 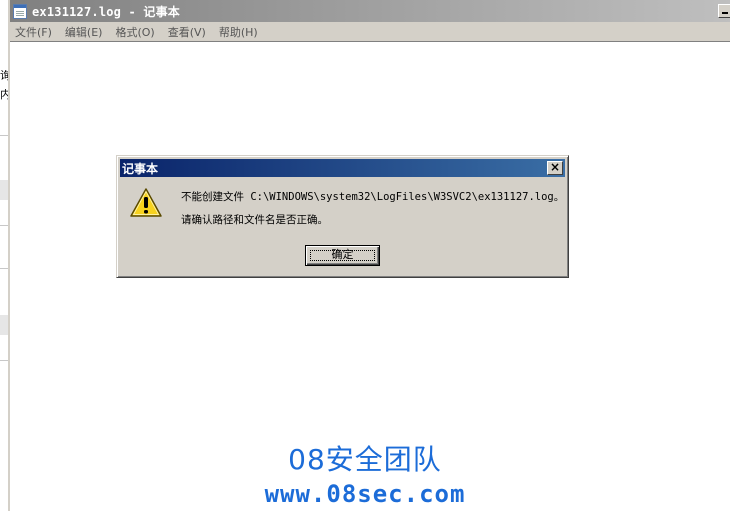 I want to click on dialog-title: 记事本, so click(x=140, y=168).